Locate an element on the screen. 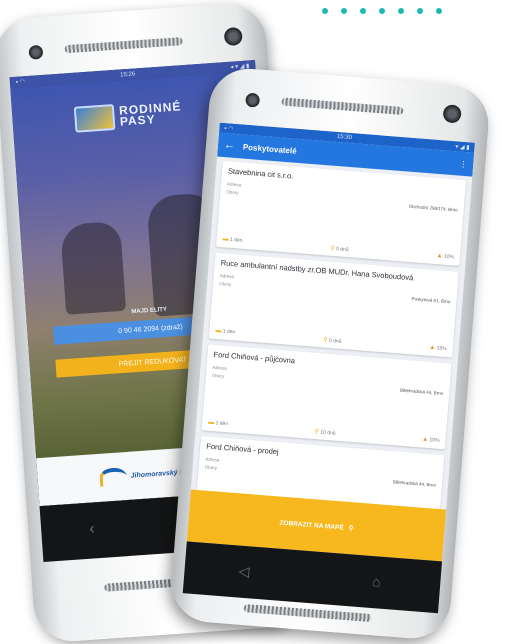 The image size is (519, 644). time-meta: ⚲ 10 dnů is located at coordinates (325, 432).